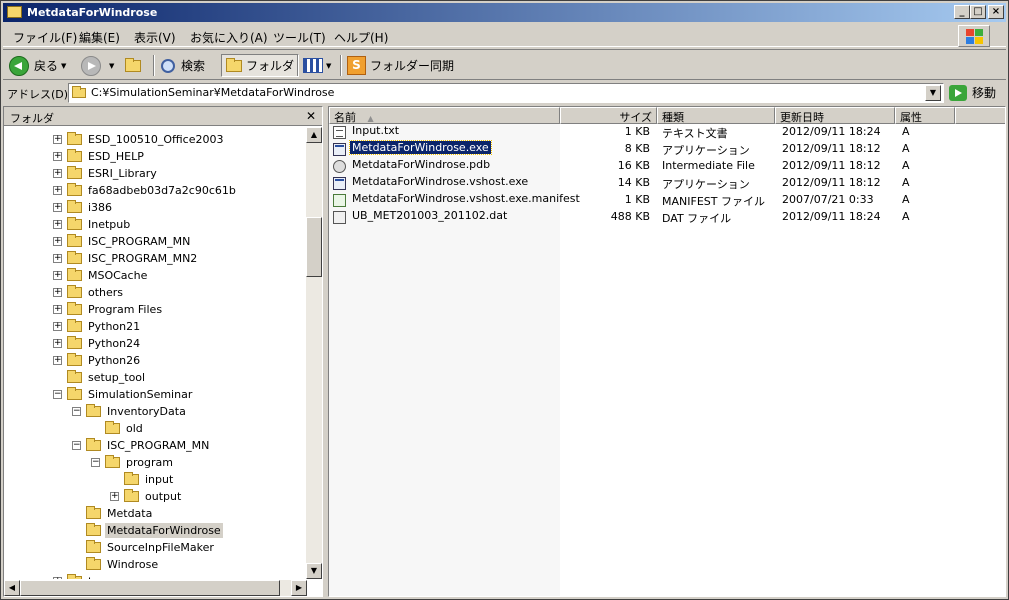 The width and height of the screenshot is (1009, 600). I want to click on close-button: ×, so click(996, 12).